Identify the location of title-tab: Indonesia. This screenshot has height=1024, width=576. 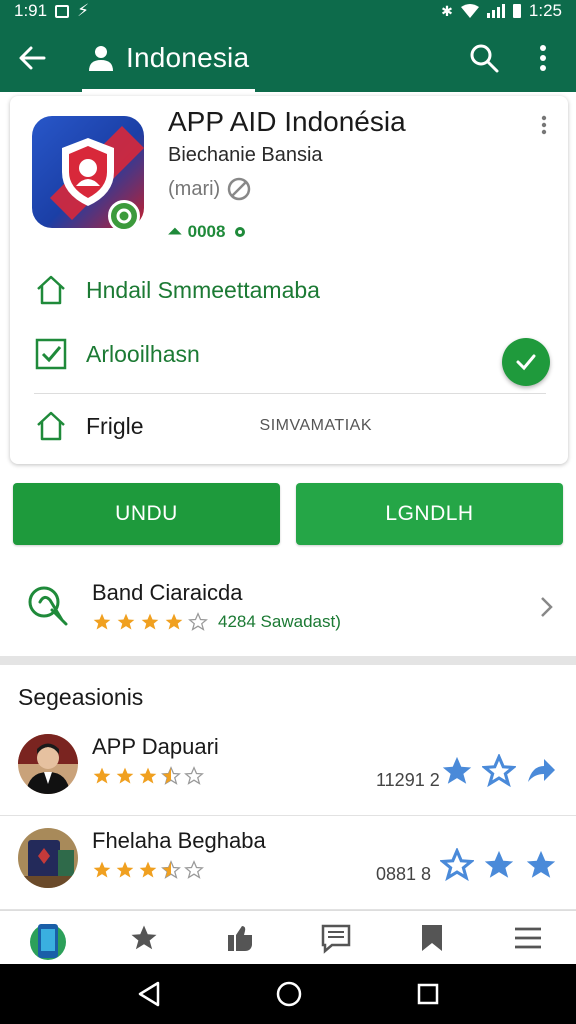
(169, 64).